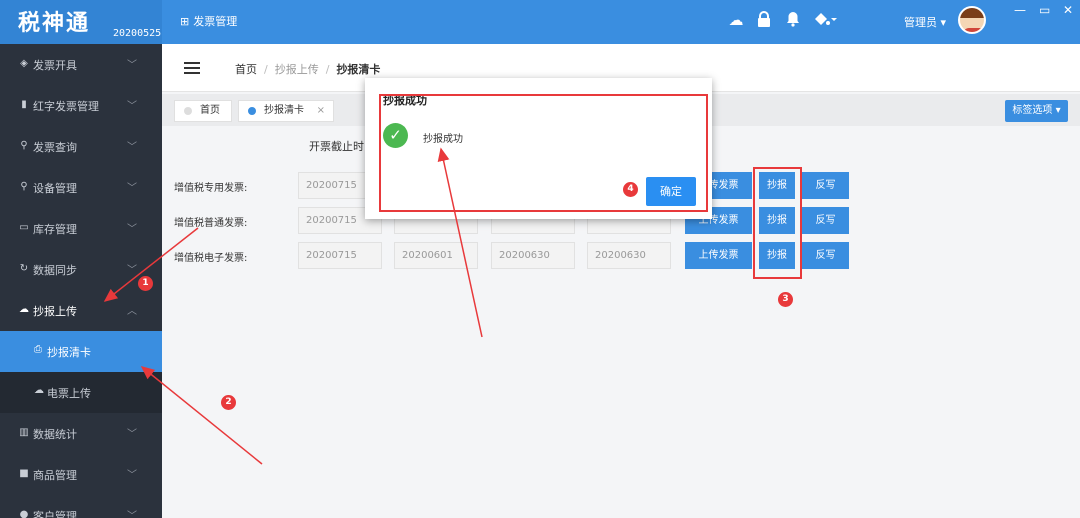 Image resolution: width=1080 pixels, height=518 pixels. I want to click on annotation-badge: 2, so click(228, 402).